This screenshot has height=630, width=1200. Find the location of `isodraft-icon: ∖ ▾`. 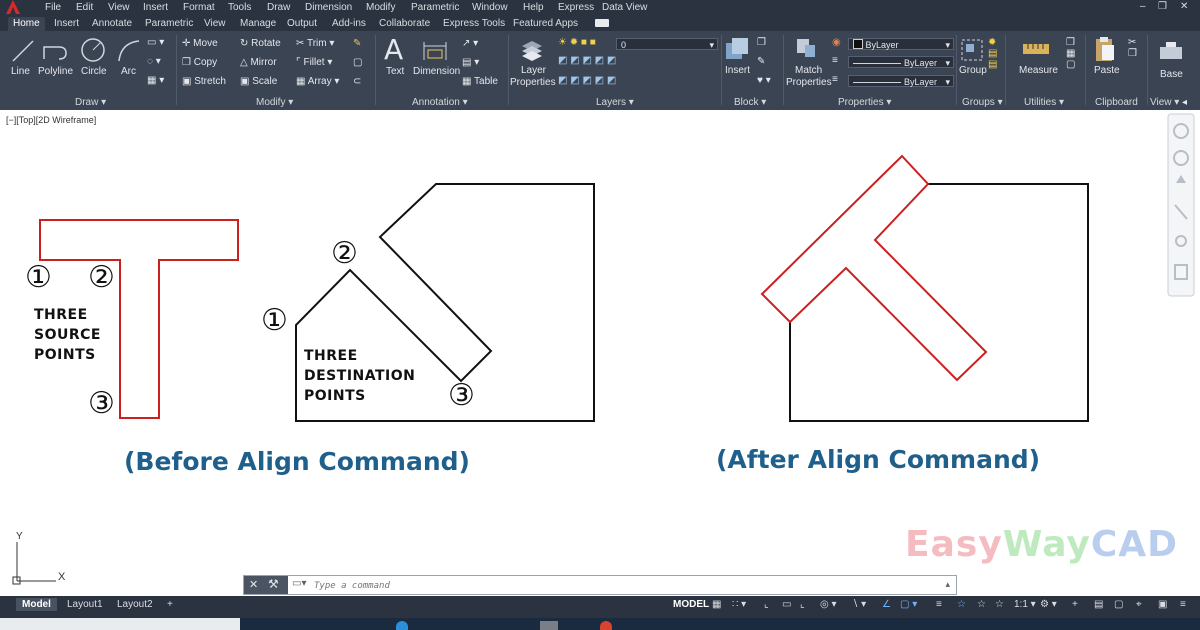

isodraft-icon: ∖ ▾ is located at coordinates (859, 604).